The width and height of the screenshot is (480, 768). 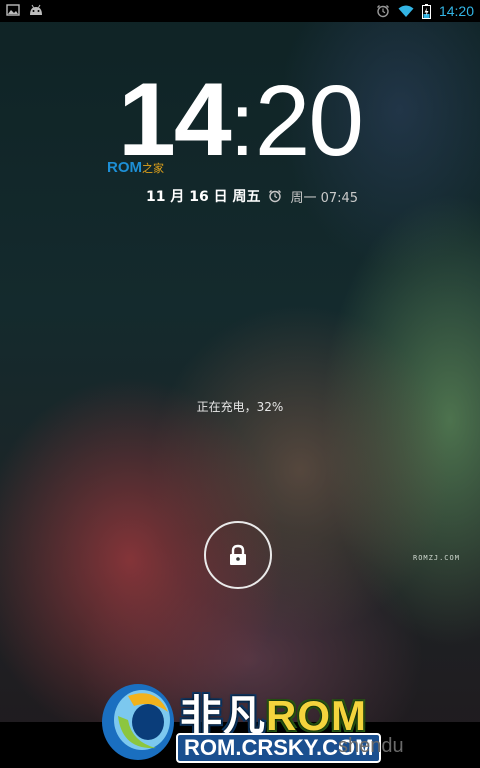 I want to click on status-bar-time: 14:20, so click(x=456, y=11).